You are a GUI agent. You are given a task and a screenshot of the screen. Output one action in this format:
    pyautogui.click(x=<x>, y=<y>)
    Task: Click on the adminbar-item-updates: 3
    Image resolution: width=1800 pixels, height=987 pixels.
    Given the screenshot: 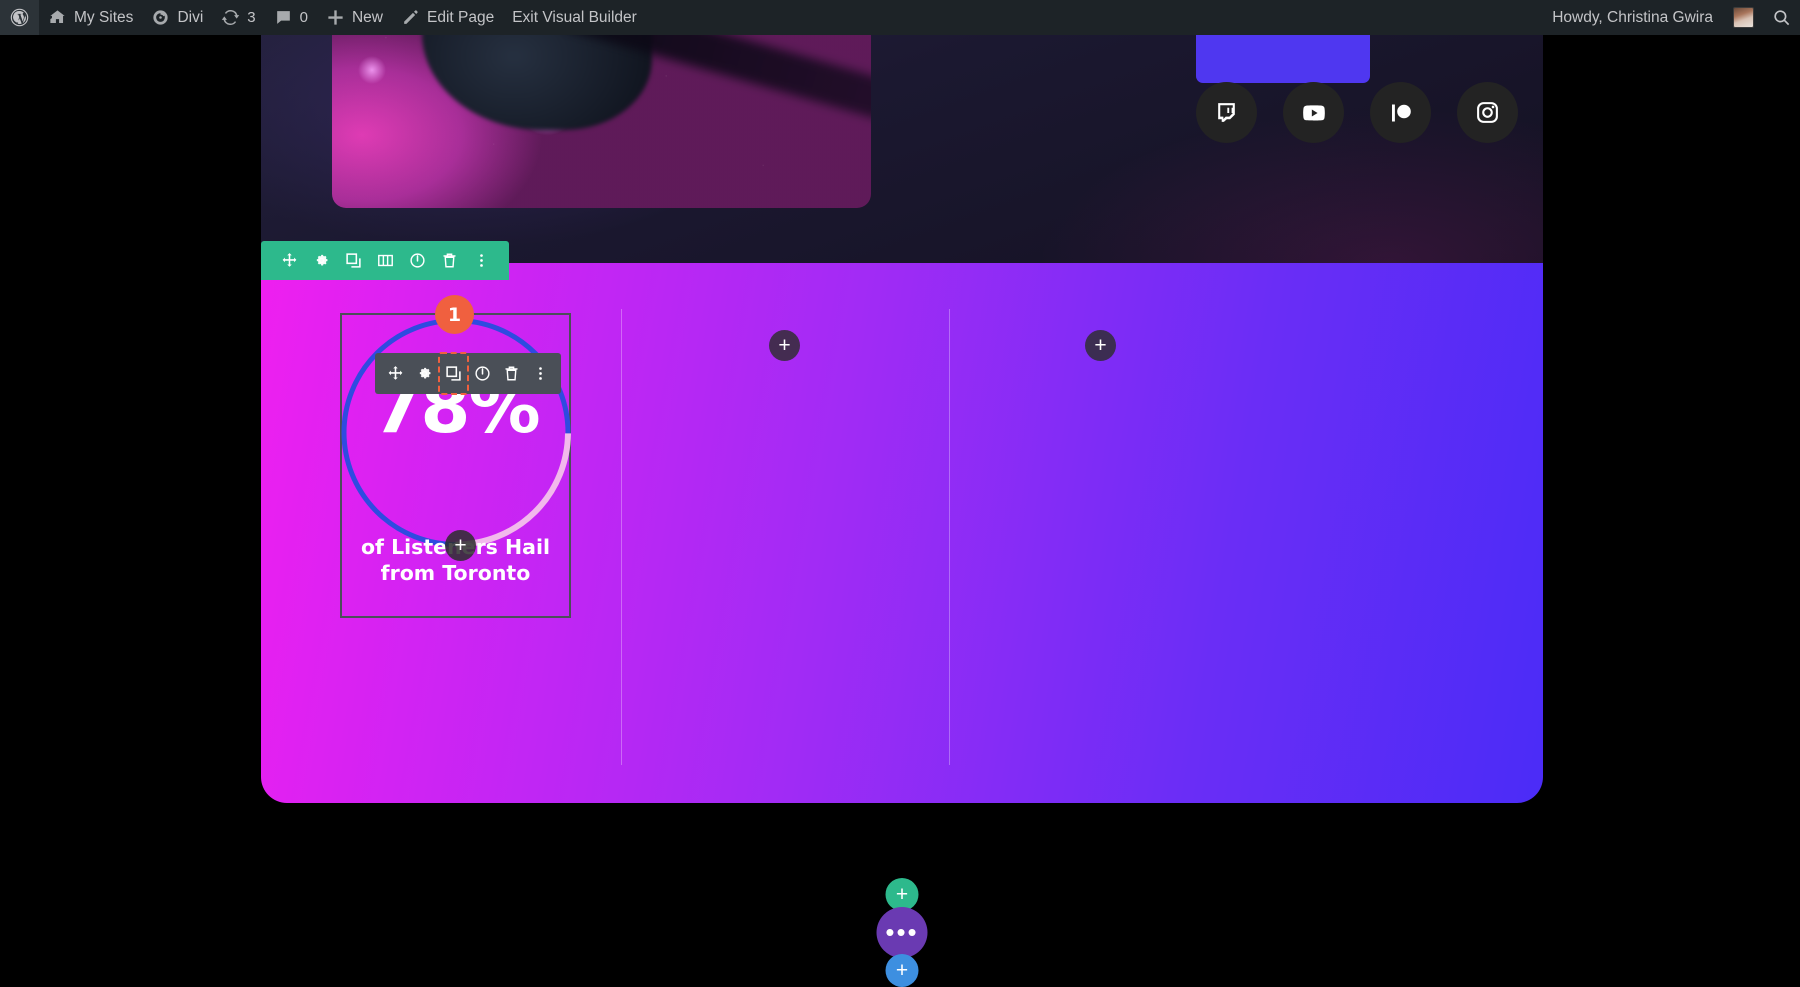 What is the action you would take?
    pyautogui.click(x=238, y=17)
    